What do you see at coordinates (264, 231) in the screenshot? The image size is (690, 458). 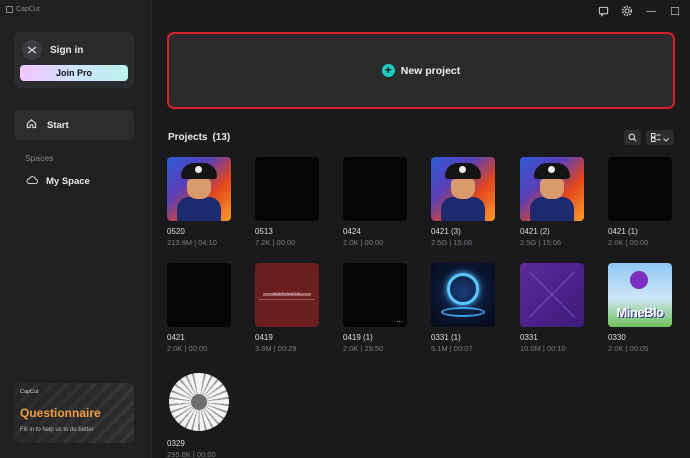 I see `project-name: 0513` at bounding box center [264, 231].